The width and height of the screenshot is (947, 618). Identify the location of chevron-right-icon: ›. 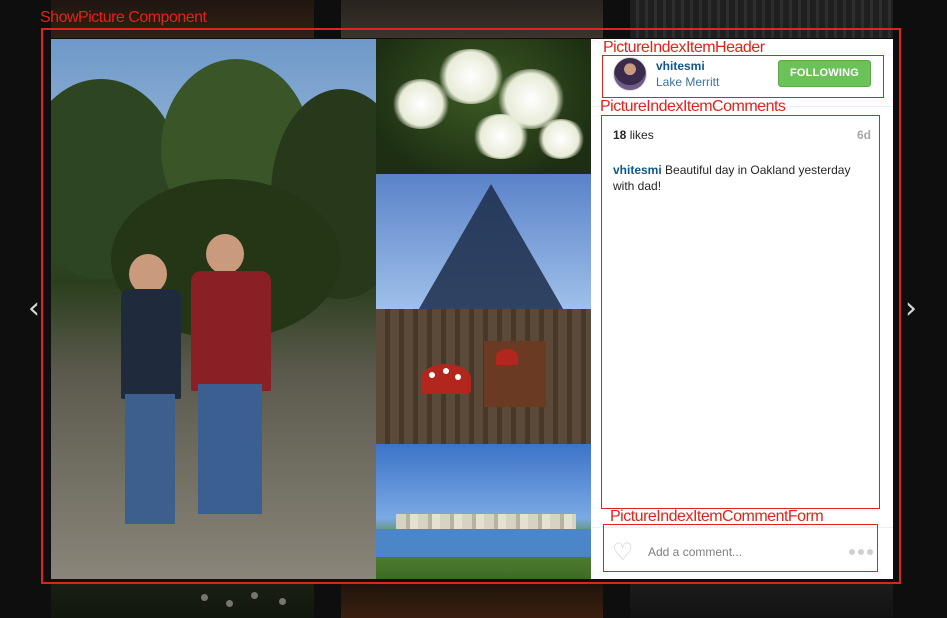
(911, 309).